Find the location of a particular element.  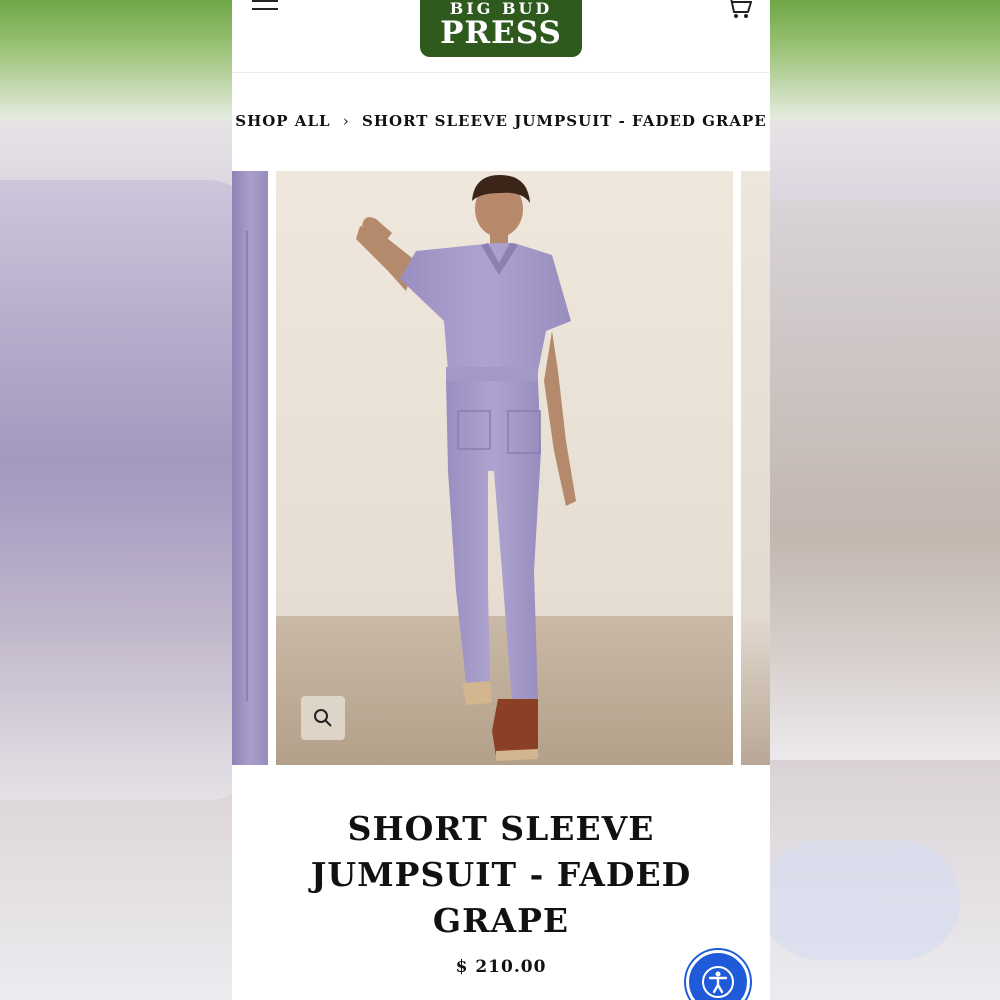

product-title: SHORT SLEEVE JUMPSUIT - FADED GRAPE is located at coordinates (501, 874).